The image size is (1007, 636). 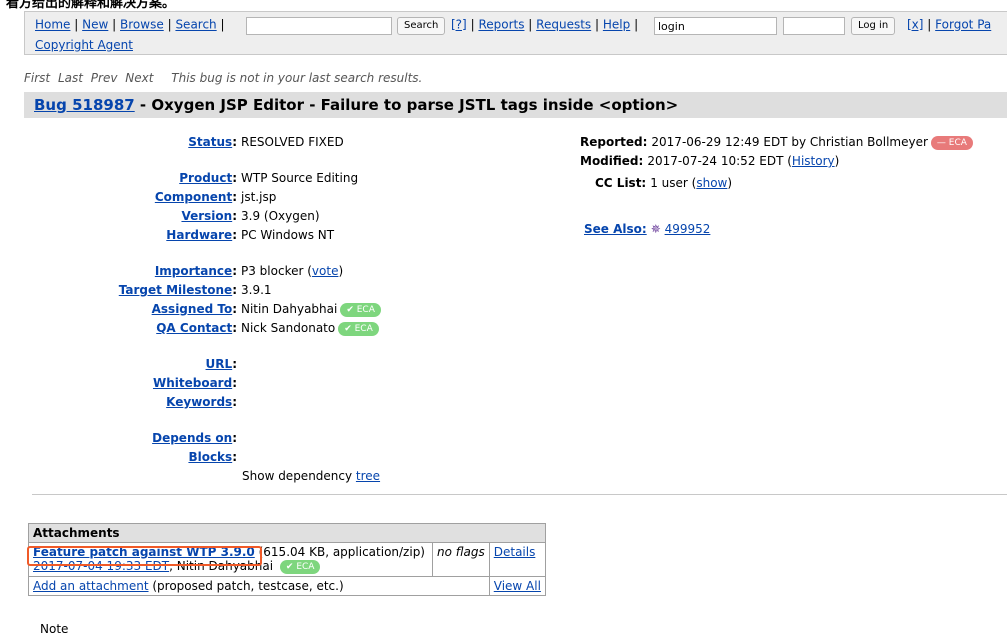 What do you see at coordinates (519, 494) in the screenshot?
I see `section-divider` at bounding box center [519, 494].